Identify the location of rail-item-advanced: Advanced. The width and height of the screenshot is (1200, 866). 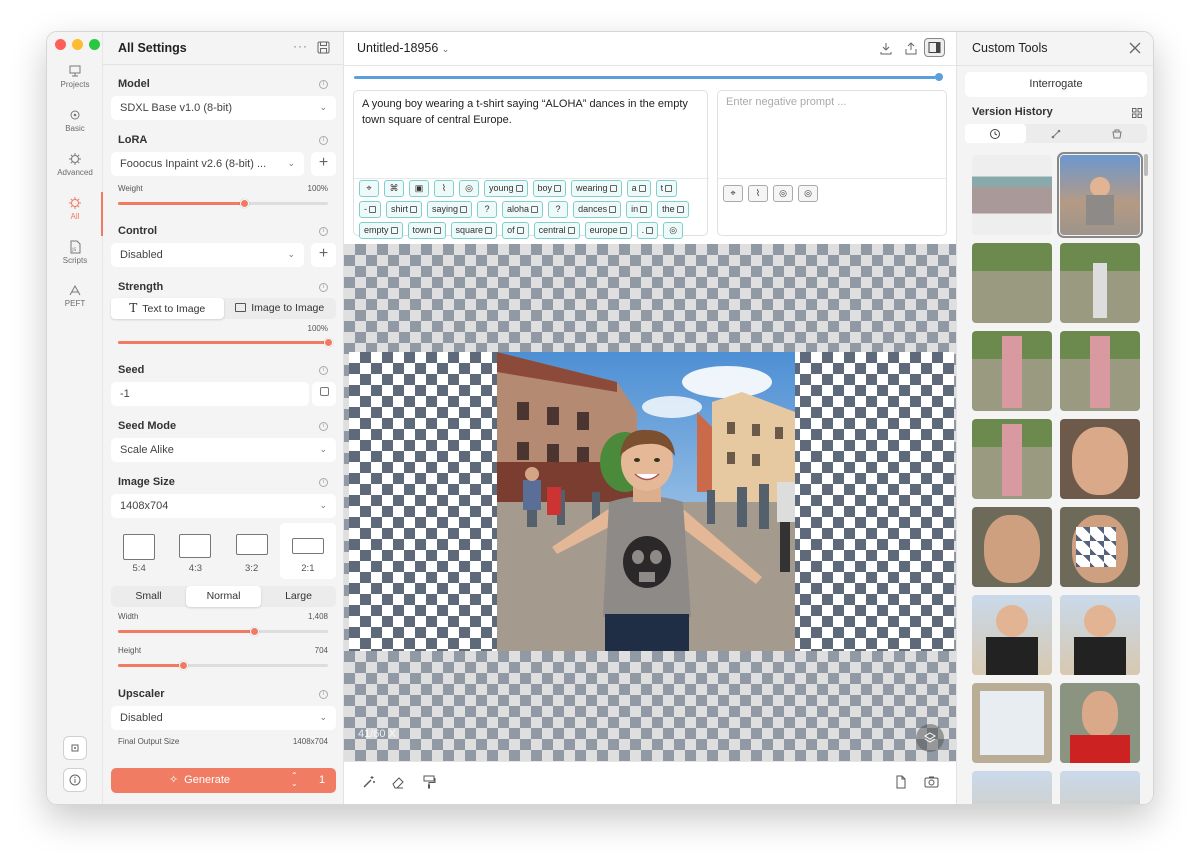
(75, 164).